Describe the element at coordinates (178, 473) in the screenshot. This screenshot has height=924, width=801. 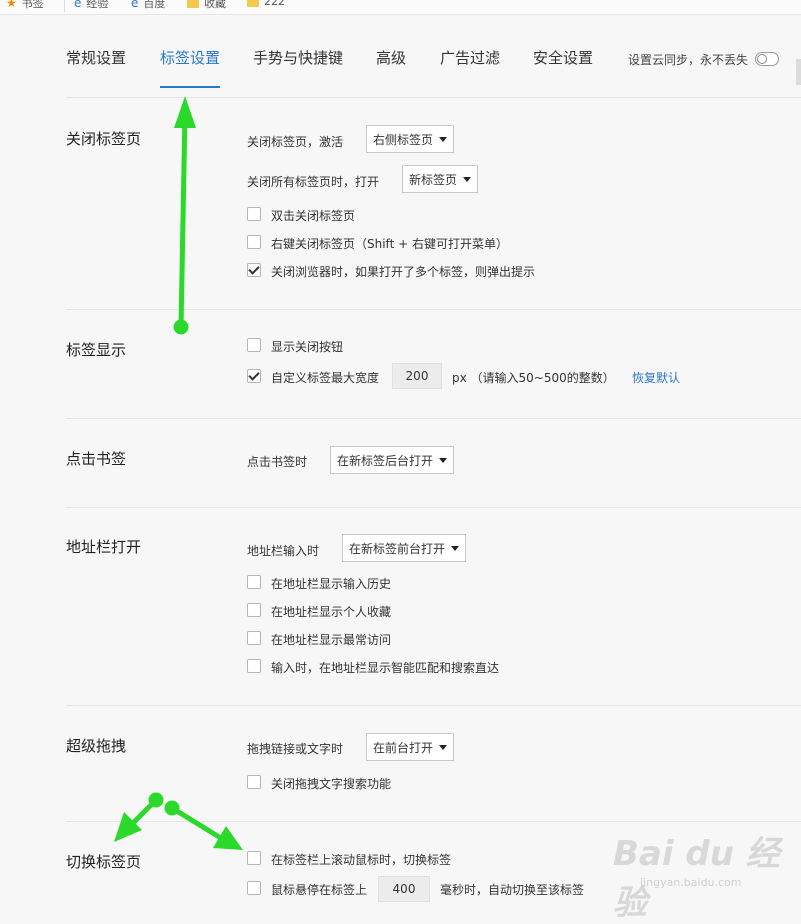
I see `annotation-arrows` at that location.